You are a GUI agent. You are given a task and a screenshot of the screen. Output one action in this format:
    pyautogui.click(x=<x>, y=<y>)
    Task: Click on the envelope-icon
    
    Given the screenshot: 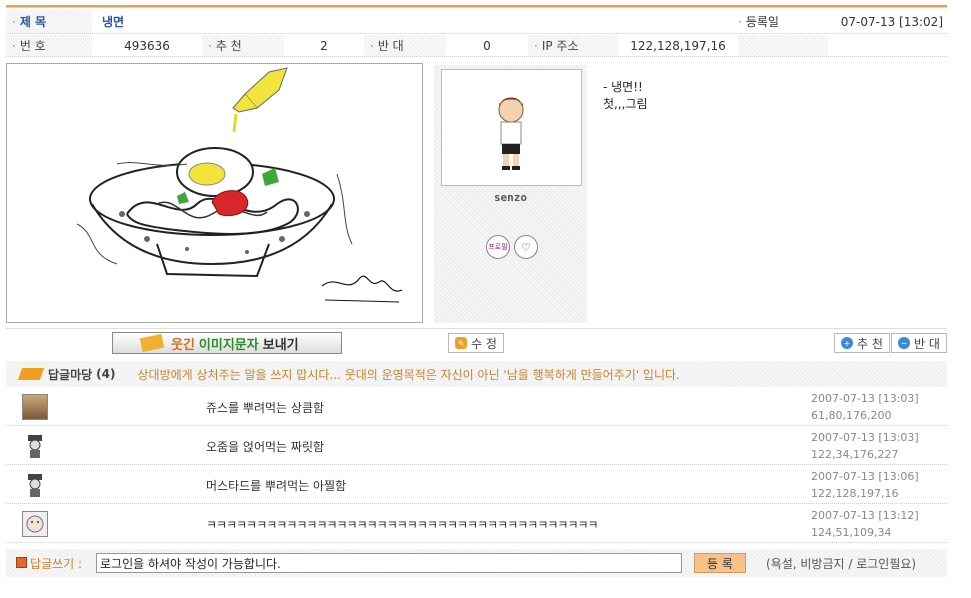 What is the action you would take?
    pyautogui.click(x=152, y=343)
    